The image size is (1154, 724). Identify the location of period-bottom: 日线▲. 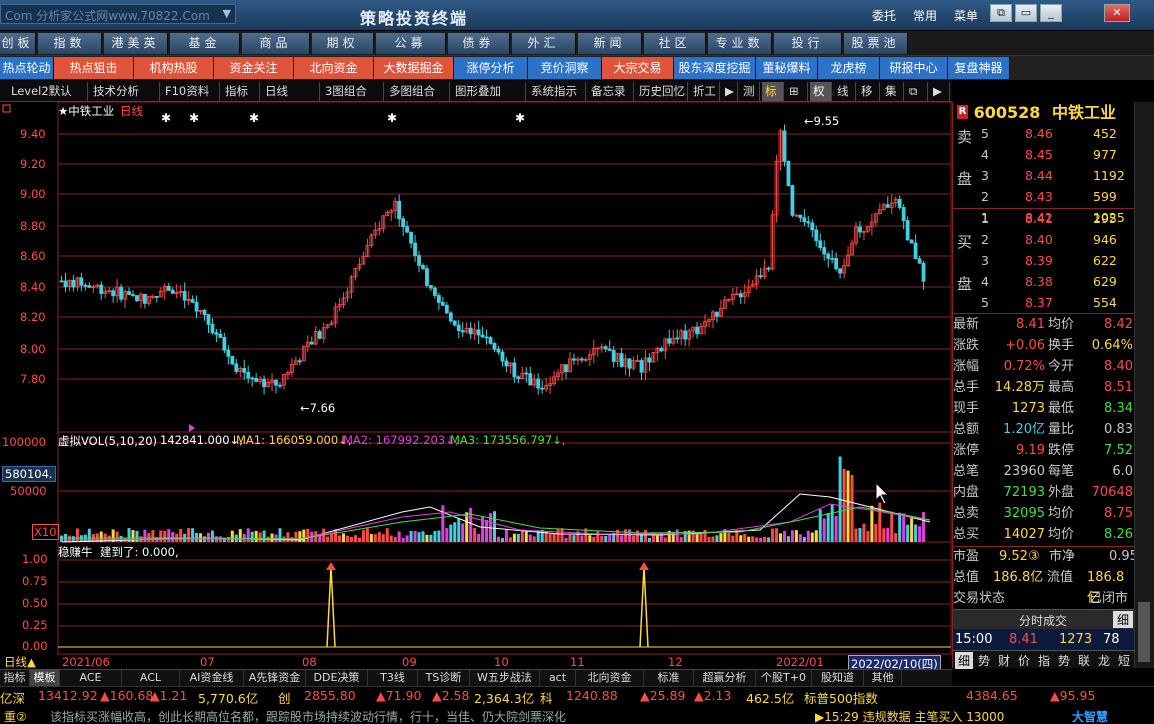
(20, 662).